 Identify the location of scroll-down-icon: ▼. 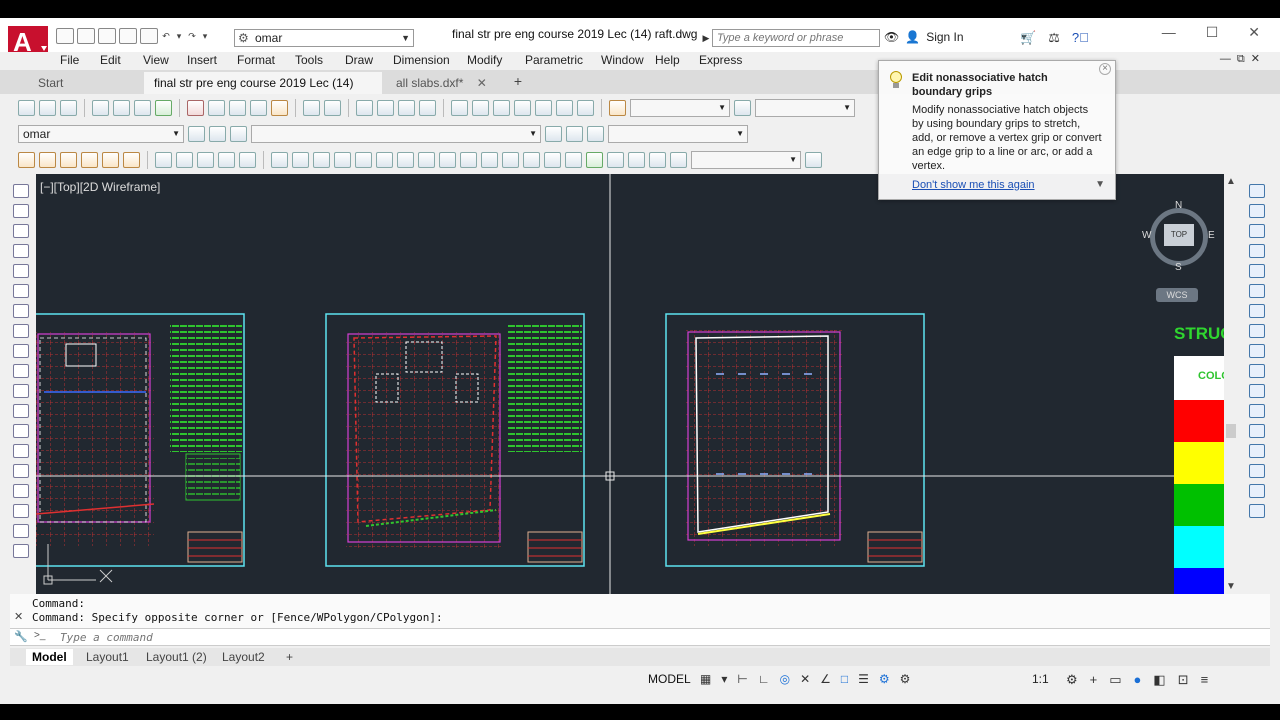
(1231, 586).